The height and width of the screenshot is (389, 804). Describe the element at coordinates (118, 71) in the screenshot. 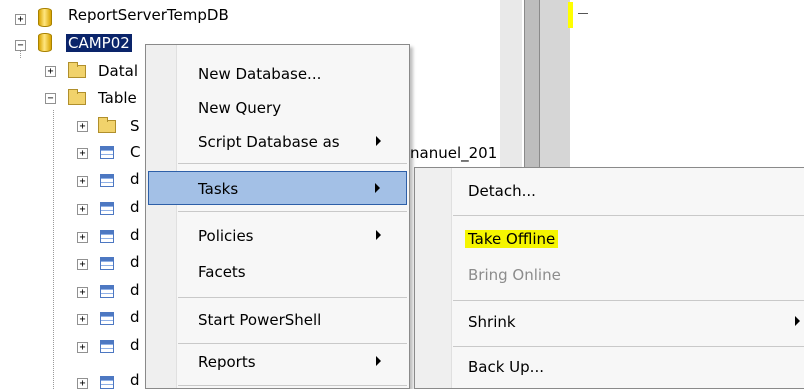

I see `tree-node-databases: Datal` at that location.